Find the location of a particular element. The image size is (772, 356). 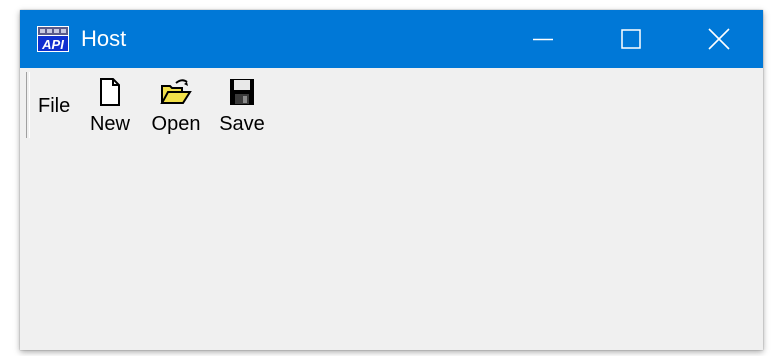

open-folder-icon is located at coordinates (176, 91).